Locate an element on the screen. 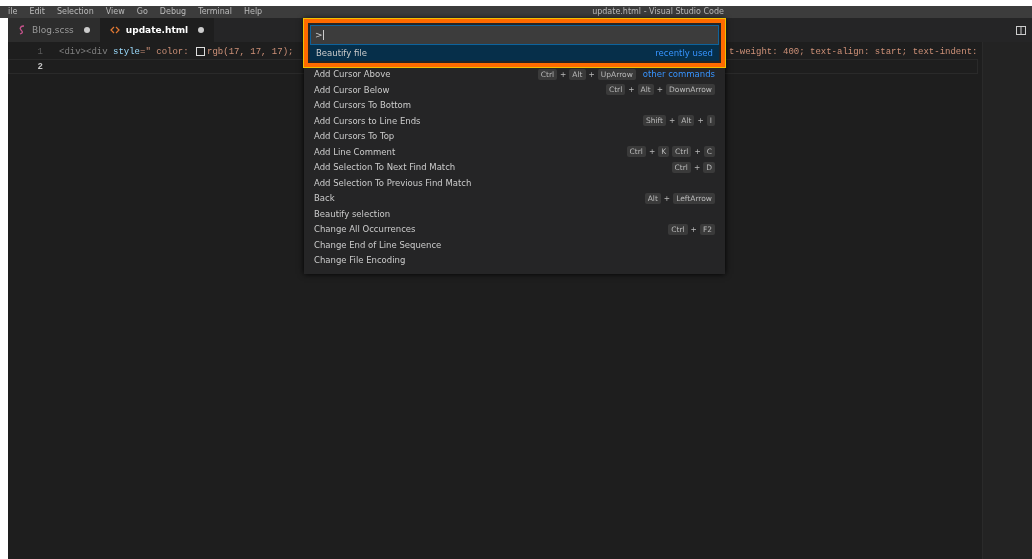 This screenshot has width=1032, height=559. command-item: Add Selection To Previous Find Match is located at coordinates (514, 183).